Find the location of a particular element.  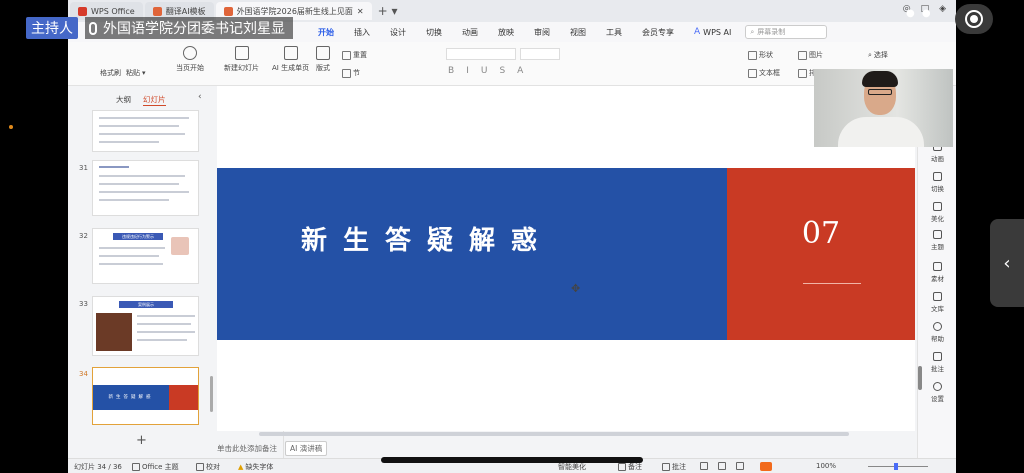

search-placeholder: 屏幕录制 is located at coordinates (771, 32).